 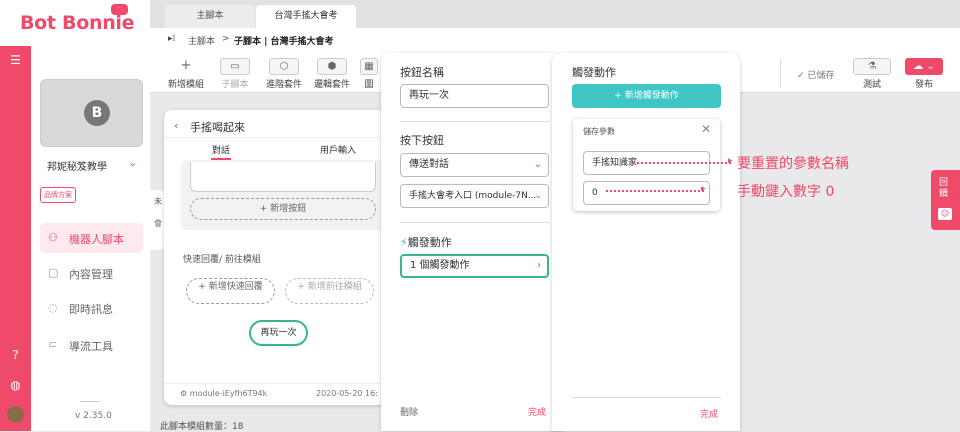 I want to click on add-trigger-button: + 新增觸發動作, so click(x=646, y=96).